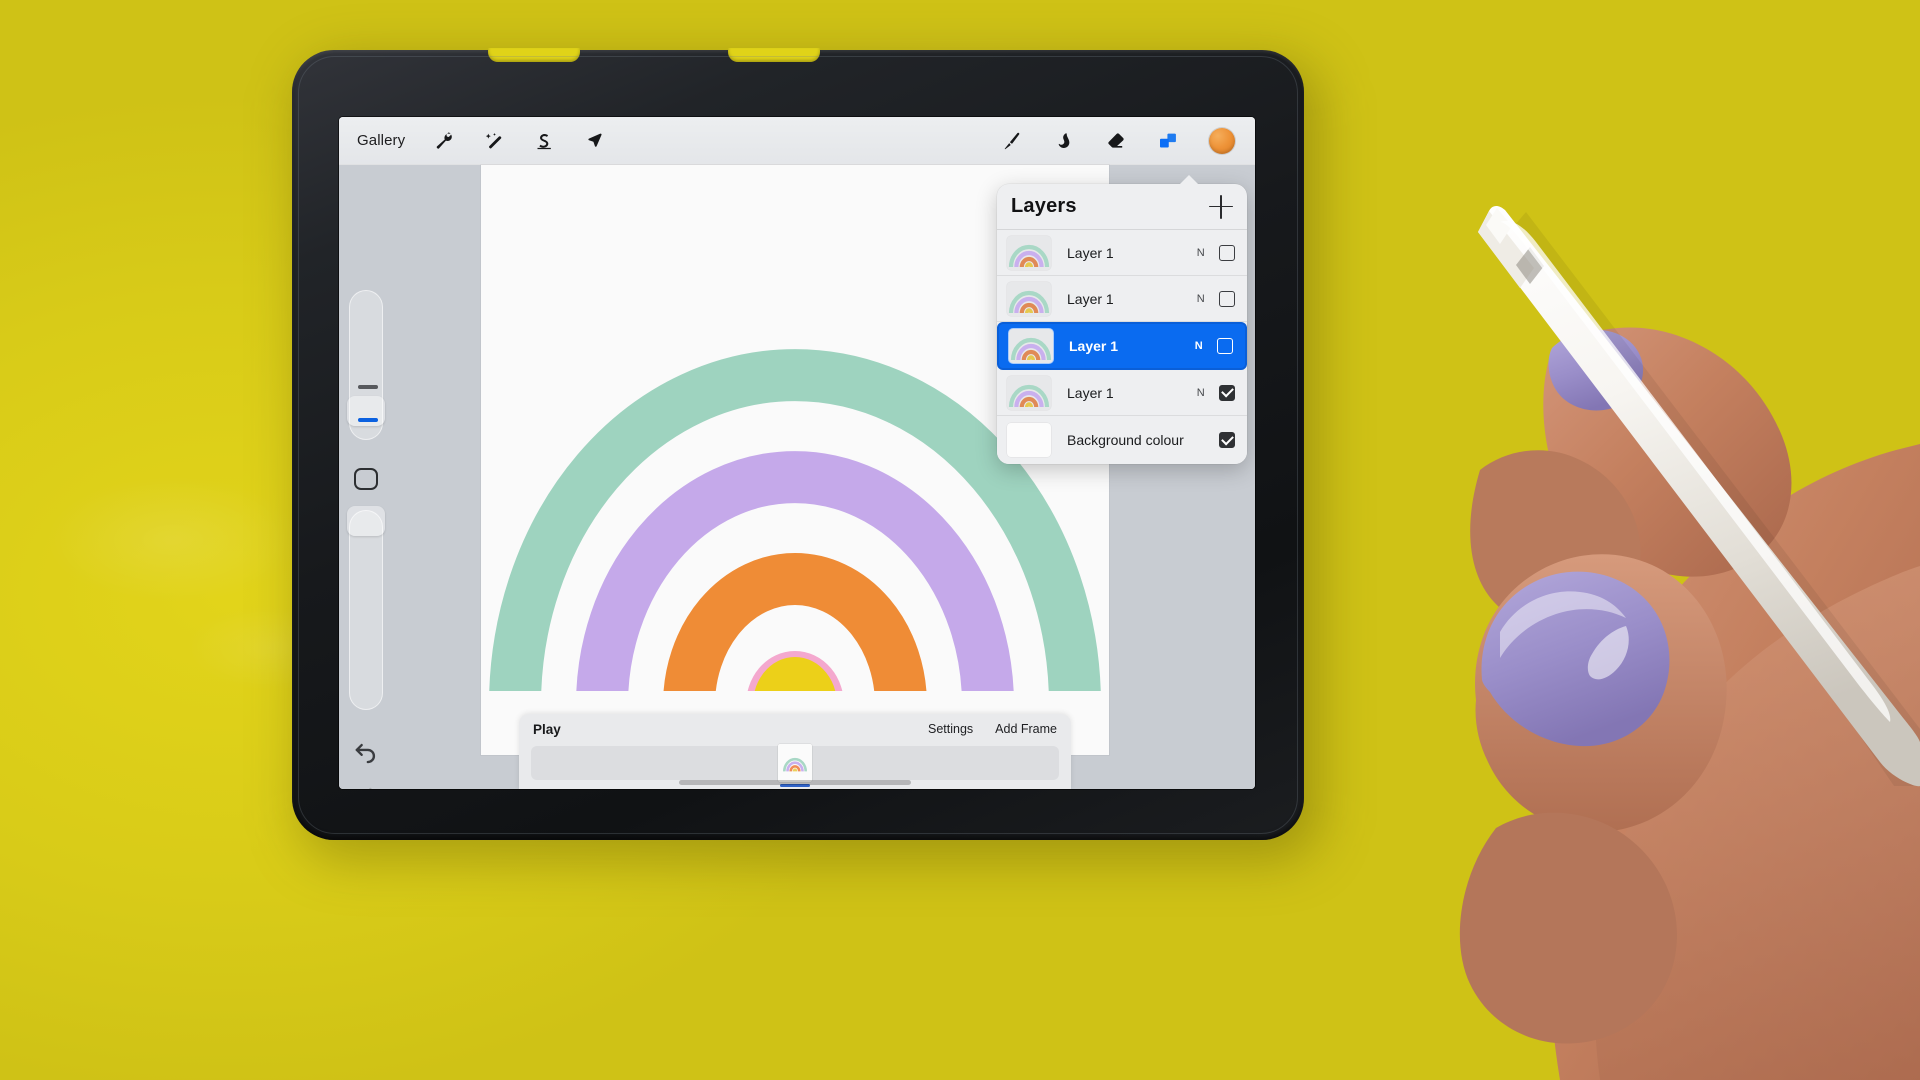 The width and height of the screenshot is (1920, 1080). Describe the element at coordinates (1064, 141) in the screenshot. I see `smudge-icon` at that location.